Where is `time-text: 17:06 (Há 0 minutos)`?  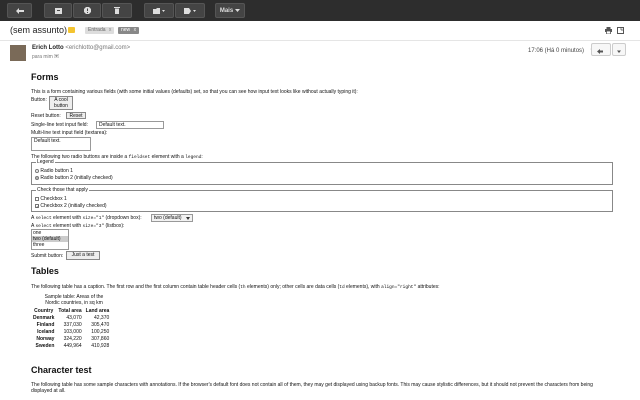 time-text: 17:06 (Há 0 minutos) is located at coordinates (556, 51).